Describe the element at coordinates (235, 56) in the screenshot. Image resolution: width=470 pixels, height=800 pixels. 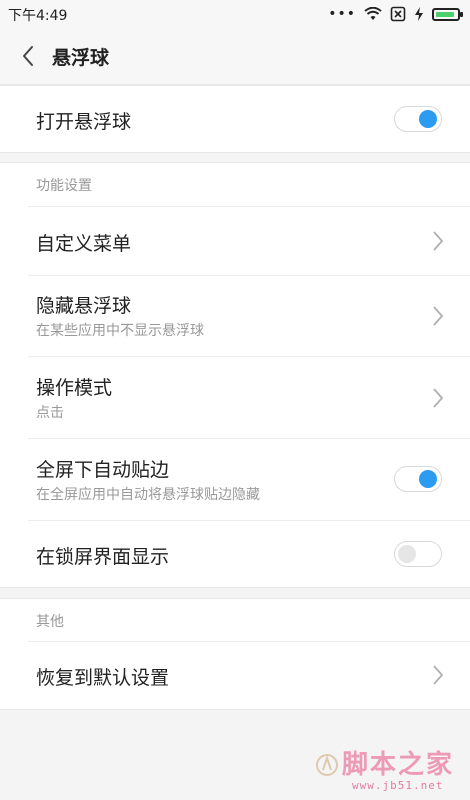
I see `action-bar: 悬浮球` at that location.